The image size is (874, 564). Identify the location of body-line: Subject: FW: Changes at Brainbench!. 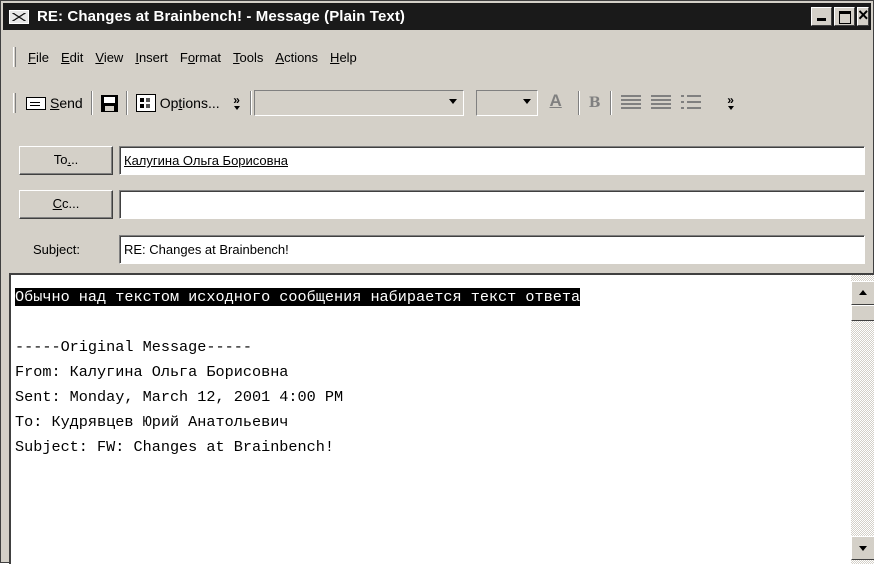
(174, 447).